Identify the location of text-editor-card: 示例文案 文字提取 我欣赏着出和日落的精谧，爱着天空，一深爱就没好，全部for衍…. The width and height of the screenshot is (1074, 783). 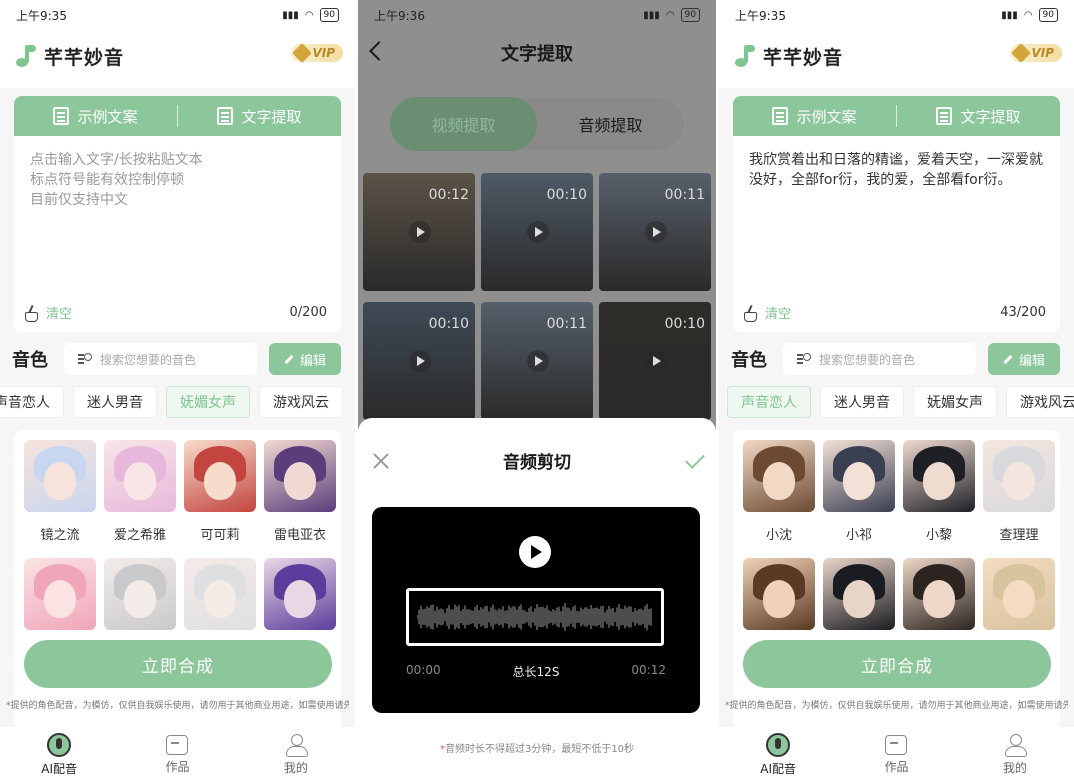
(896, 214).